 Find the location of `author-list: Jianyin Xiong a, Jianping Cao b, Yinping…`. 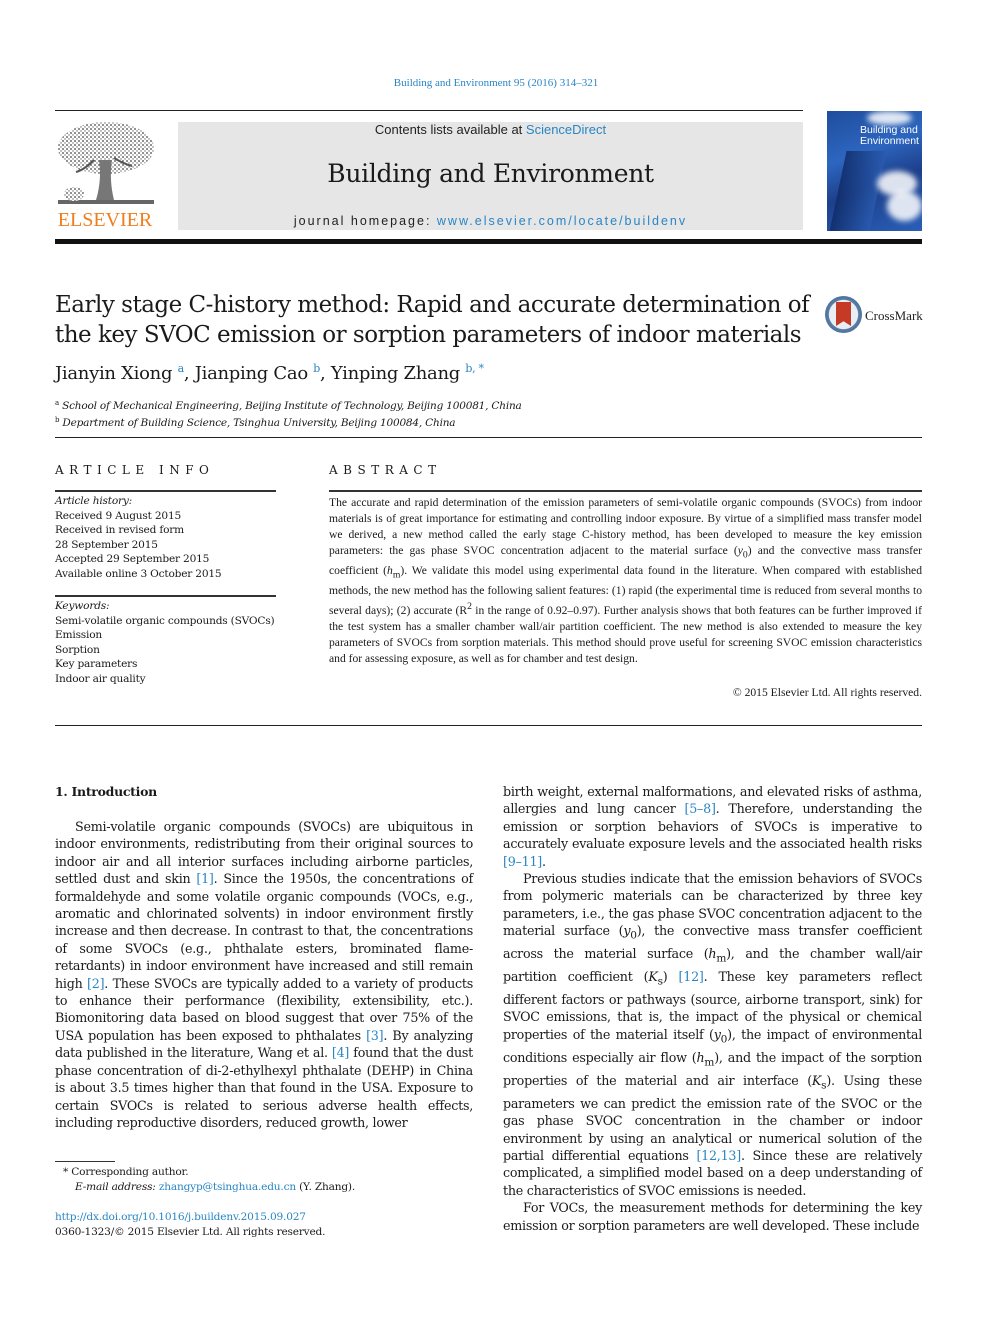

author-list: Jianyin Xiong a, Jianping Cao b, Yinping… is located at coordinates (269, 373).